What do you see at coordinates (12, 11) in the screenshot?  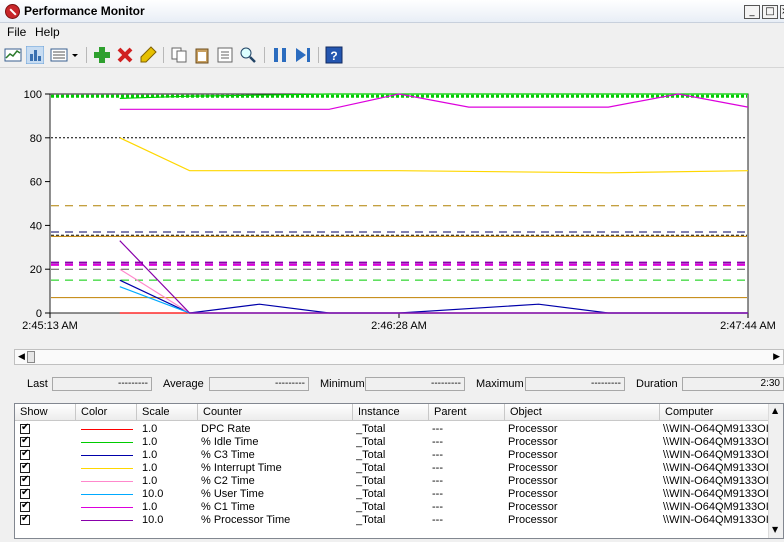 I see `perfmon-app-icon` at bounding box center [12, 11].